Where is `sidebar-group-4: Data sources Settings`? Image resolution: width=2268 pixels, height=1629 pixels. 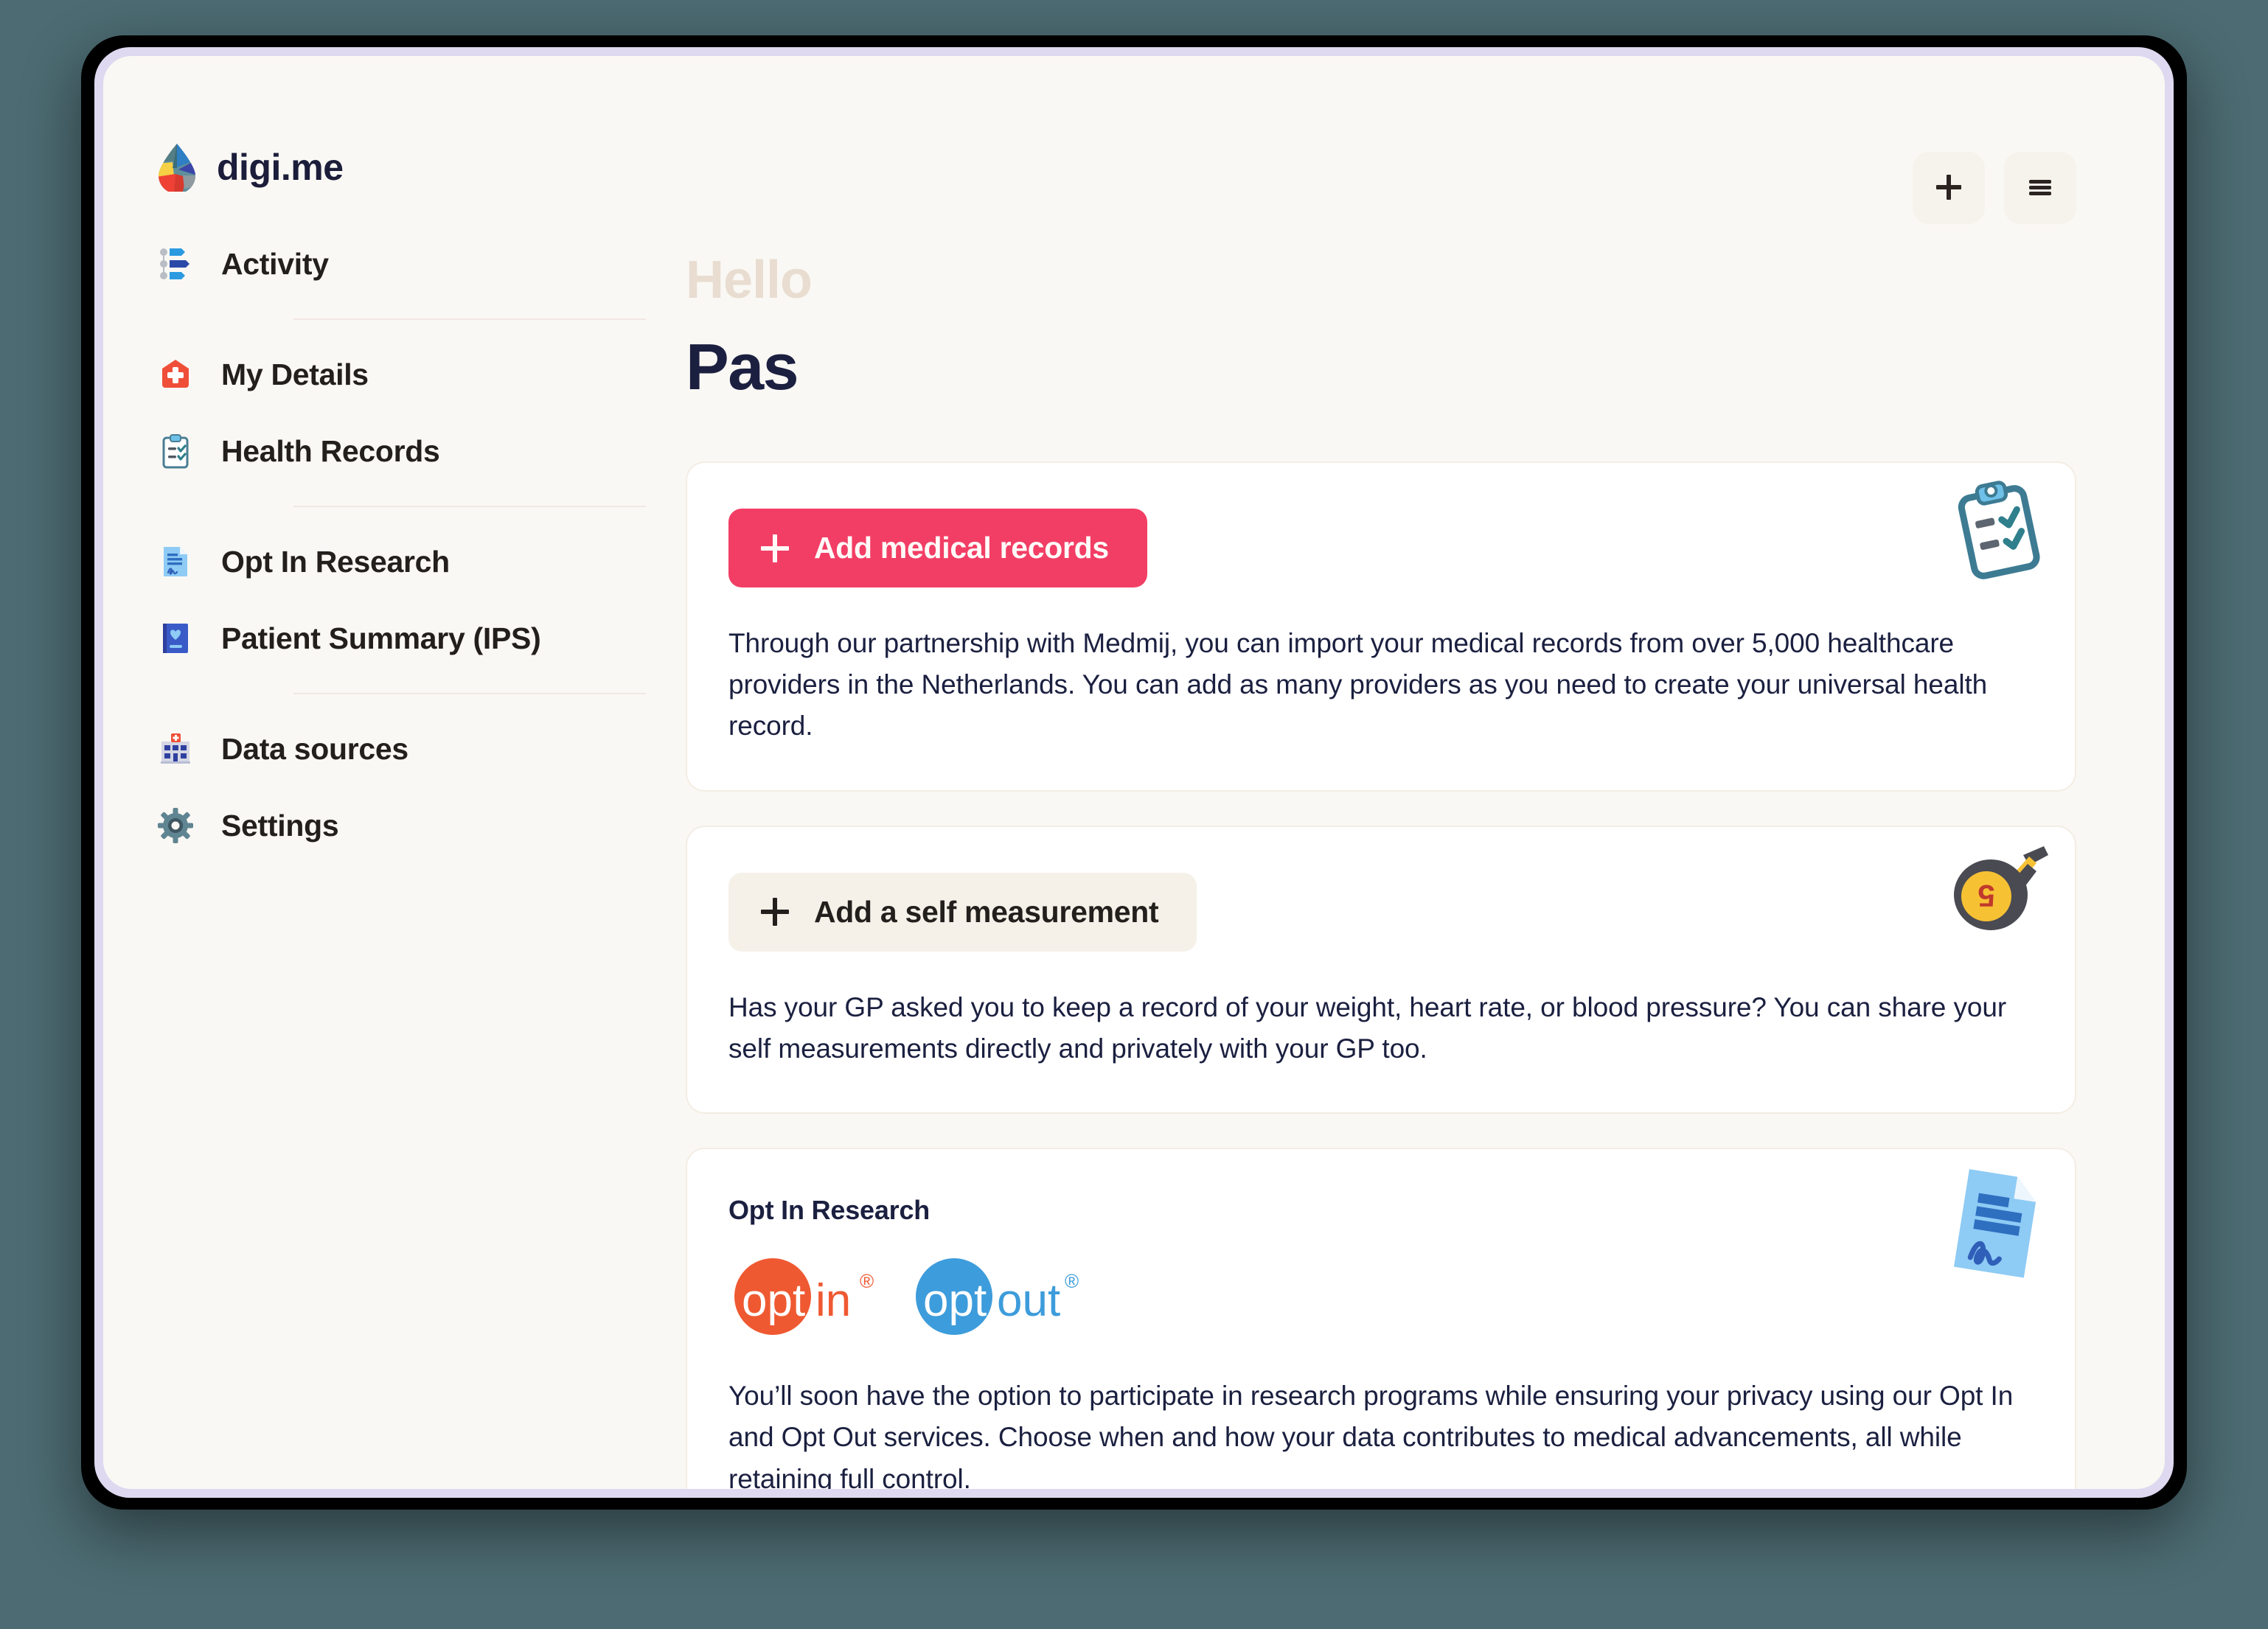 sidebar-group-4: Data sources Settings is located at coordinates (387, 788).